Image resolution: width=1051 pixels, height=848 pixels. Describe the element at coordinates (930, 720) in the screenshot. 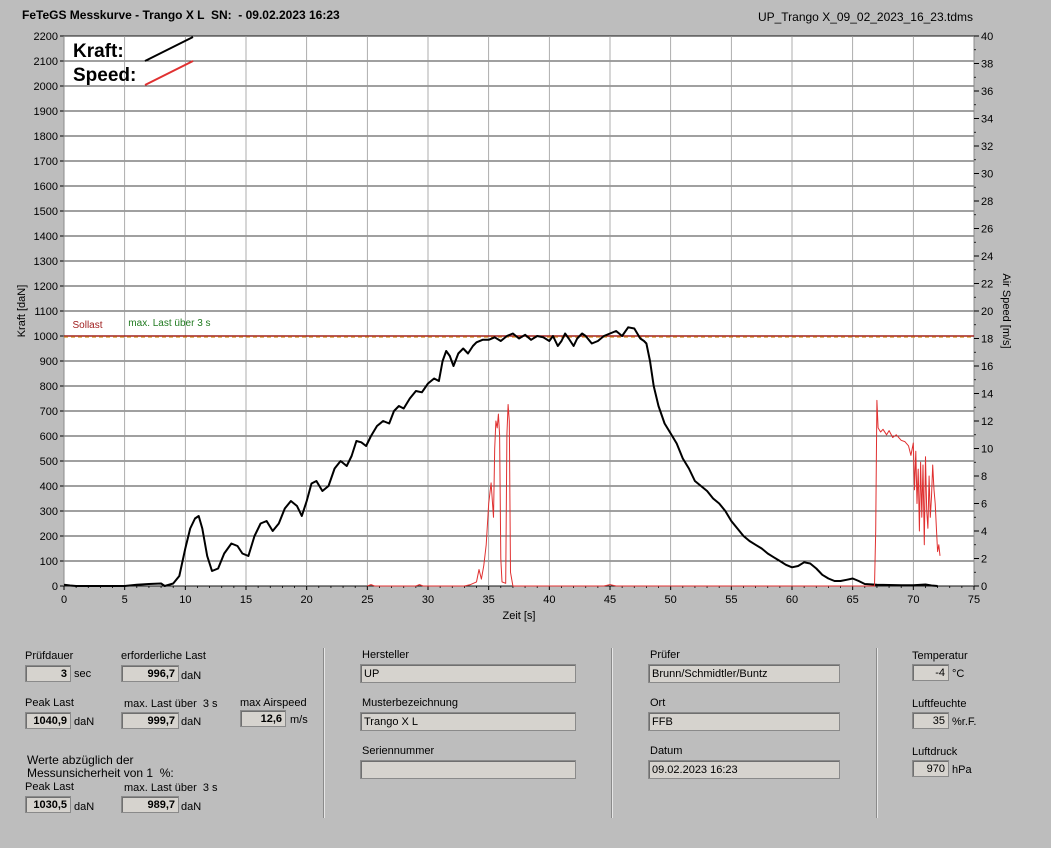

I see `luftfeuchte-value: 35` at that location.